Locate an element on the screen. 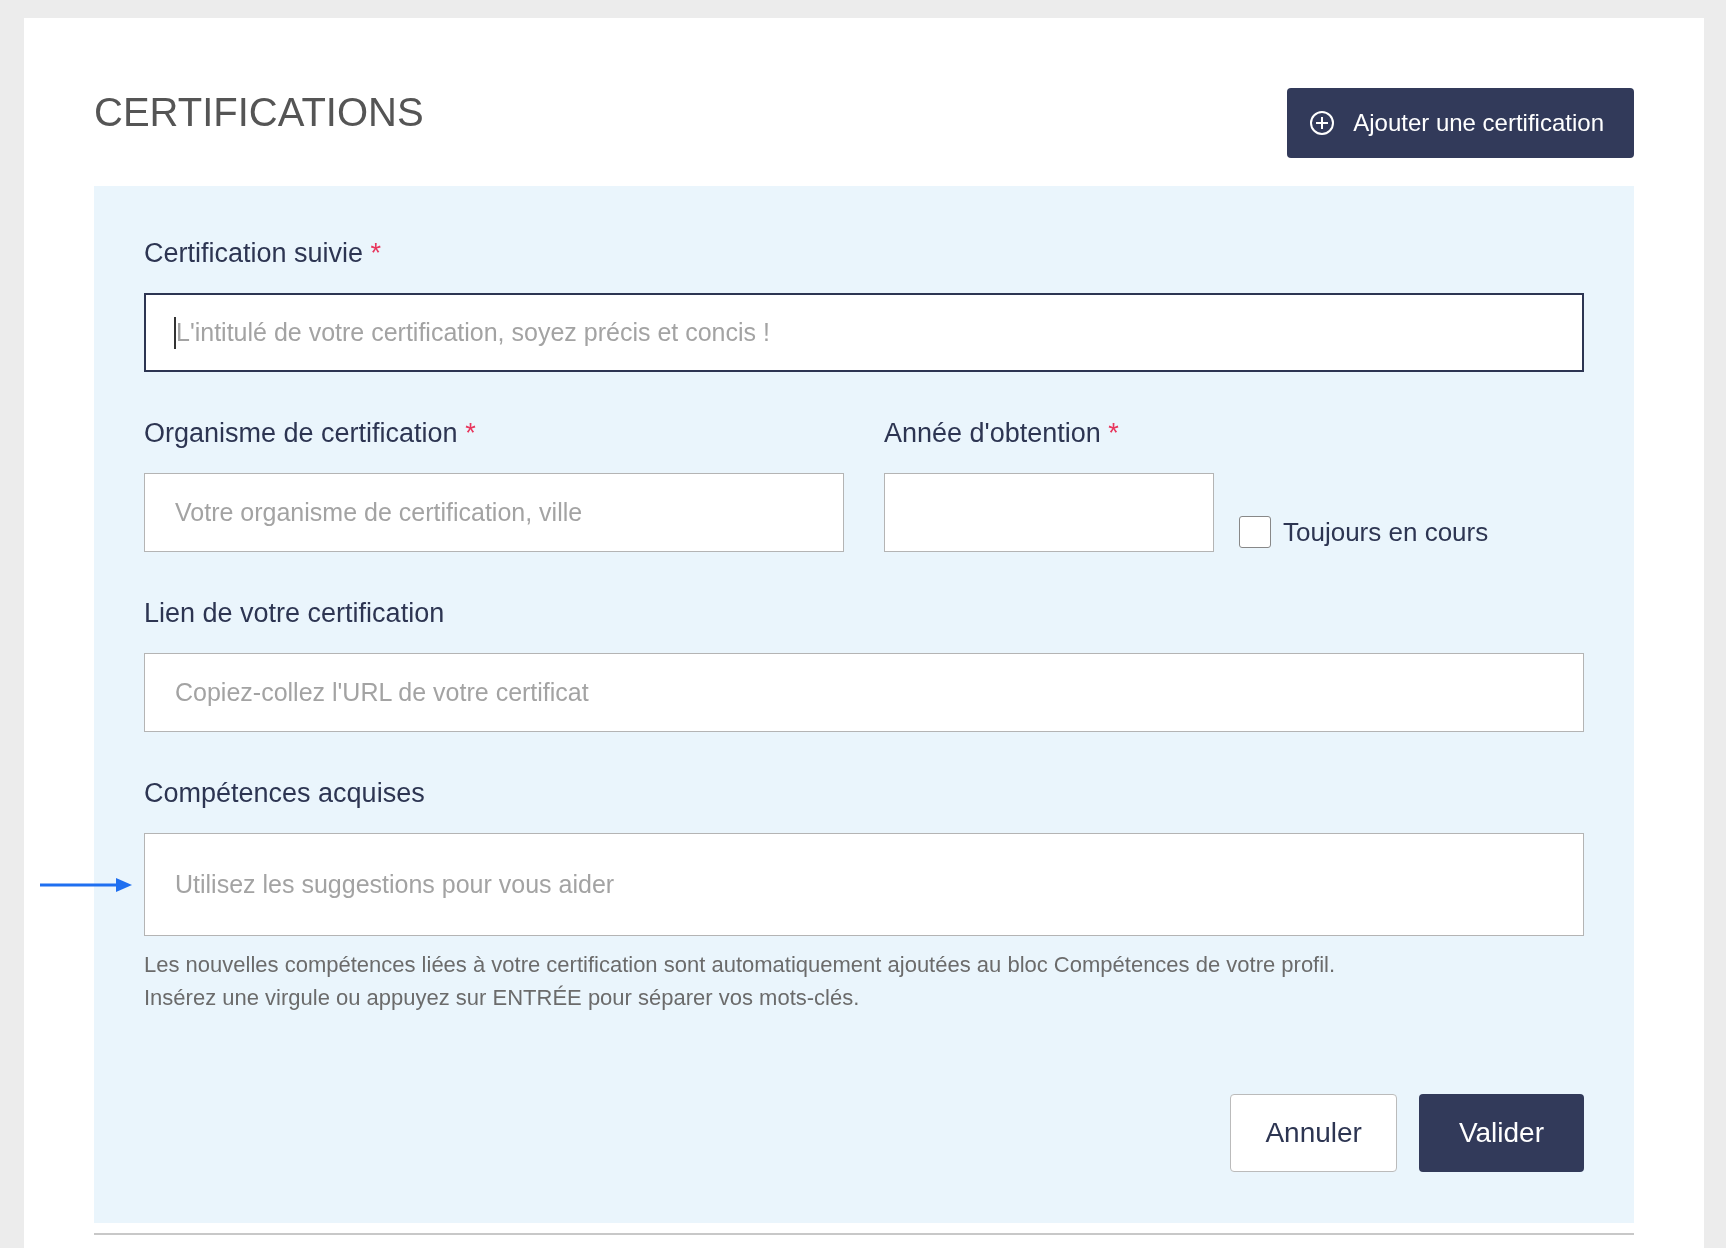  plus-circle-icon is located at coordinates (1322, 123).